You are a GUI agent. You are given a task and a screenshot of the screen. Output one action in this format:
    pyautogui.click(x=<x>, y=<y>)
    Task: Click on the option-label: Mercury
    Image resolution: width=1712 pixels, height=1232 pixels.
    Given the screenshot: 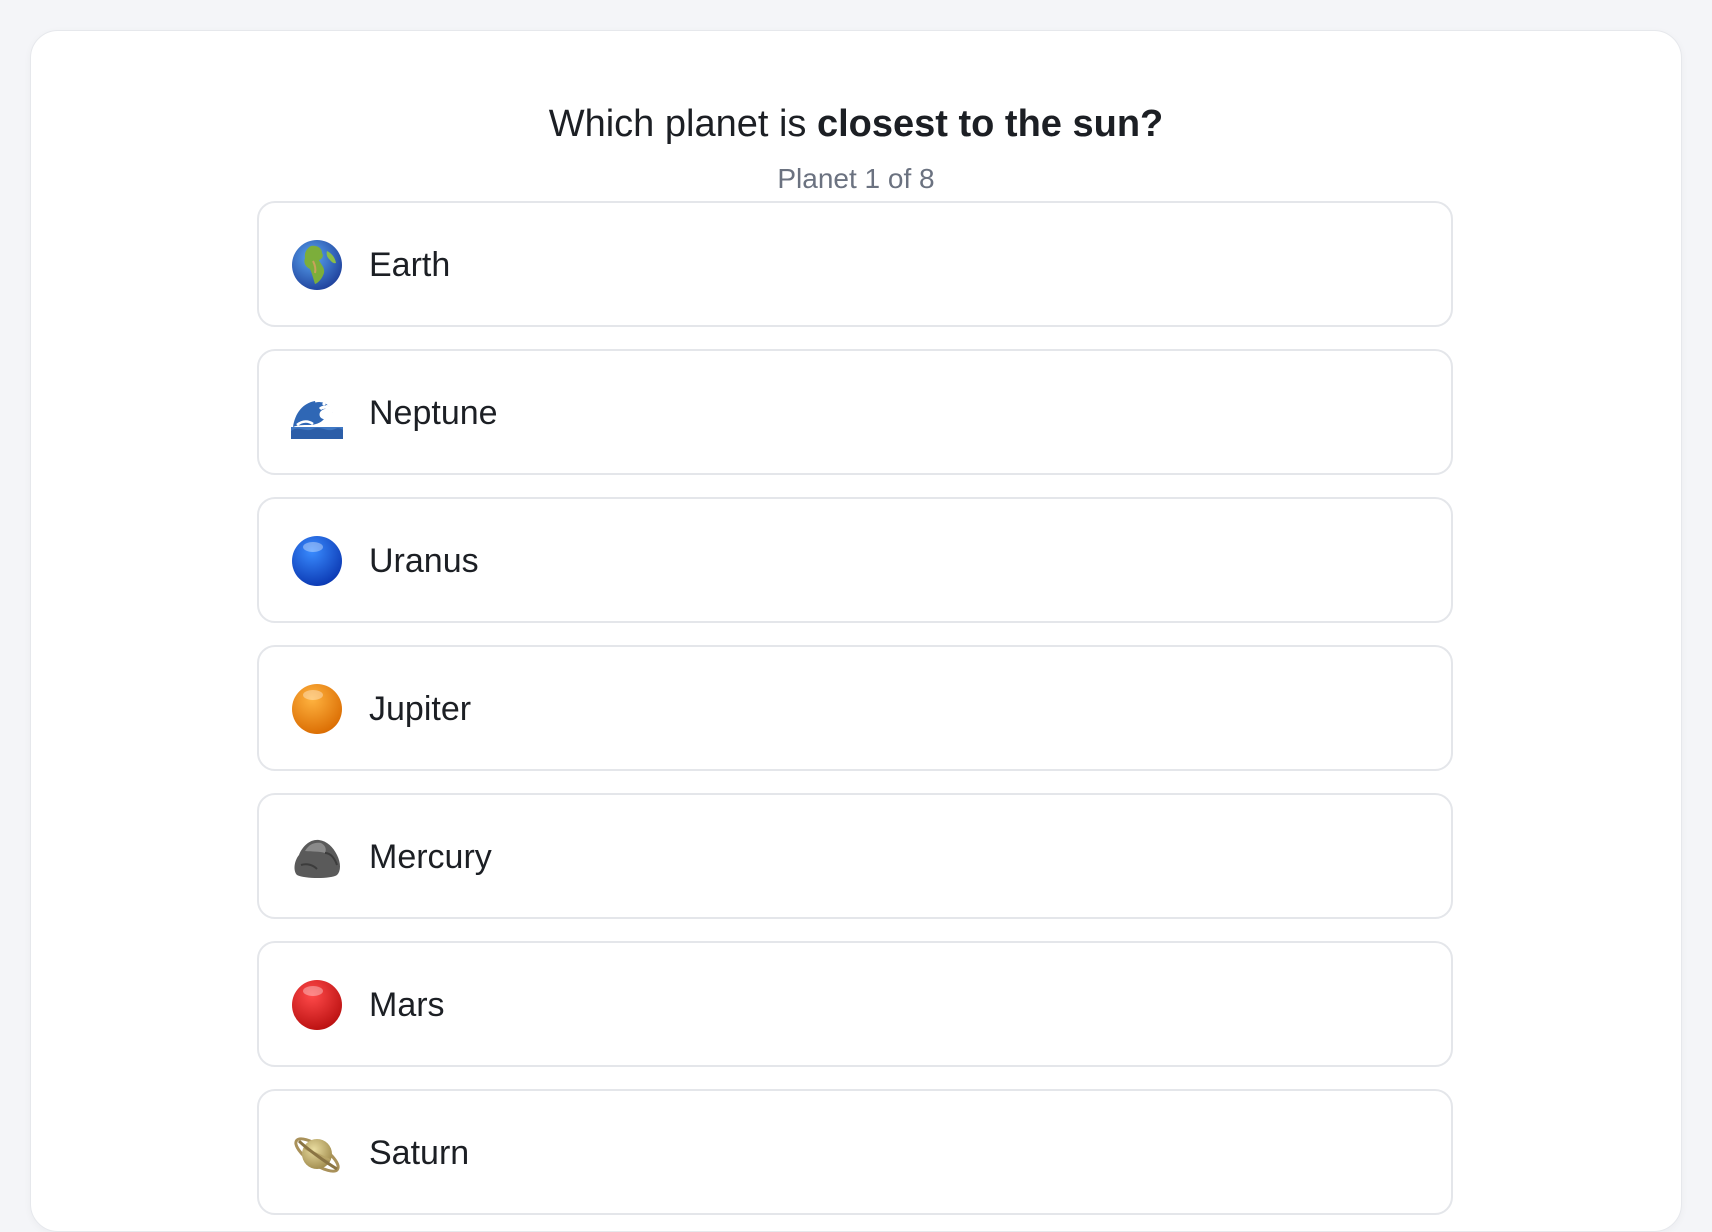 What is the action you would take?
    pyautogui.click(x=430, y=857)
    